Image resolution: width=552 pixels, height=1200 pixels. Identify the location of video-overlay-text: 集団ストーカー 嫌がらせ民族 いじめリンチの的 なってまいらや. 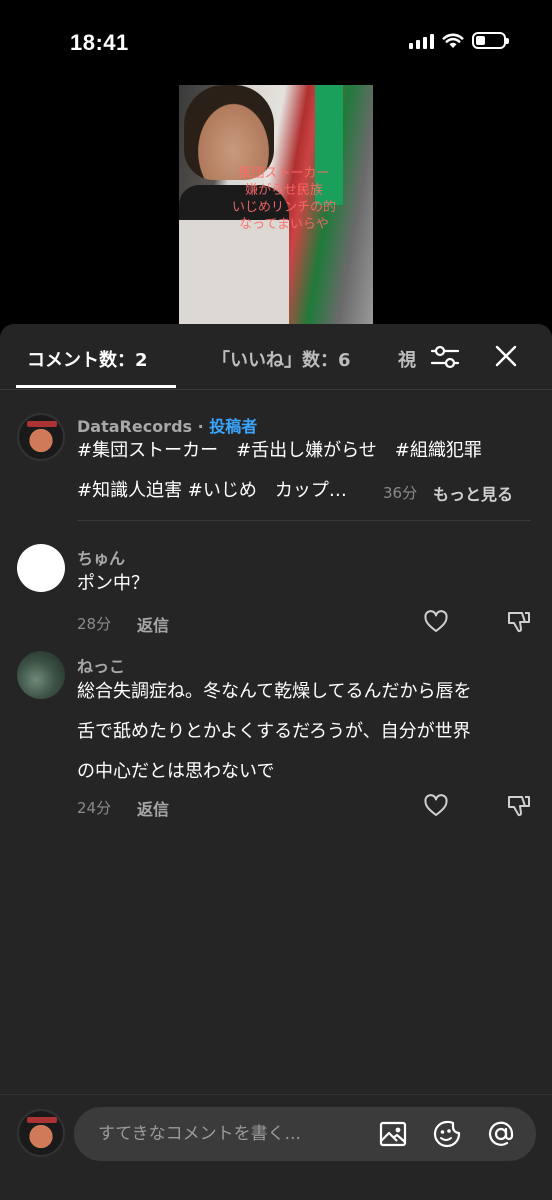
(284, 199).